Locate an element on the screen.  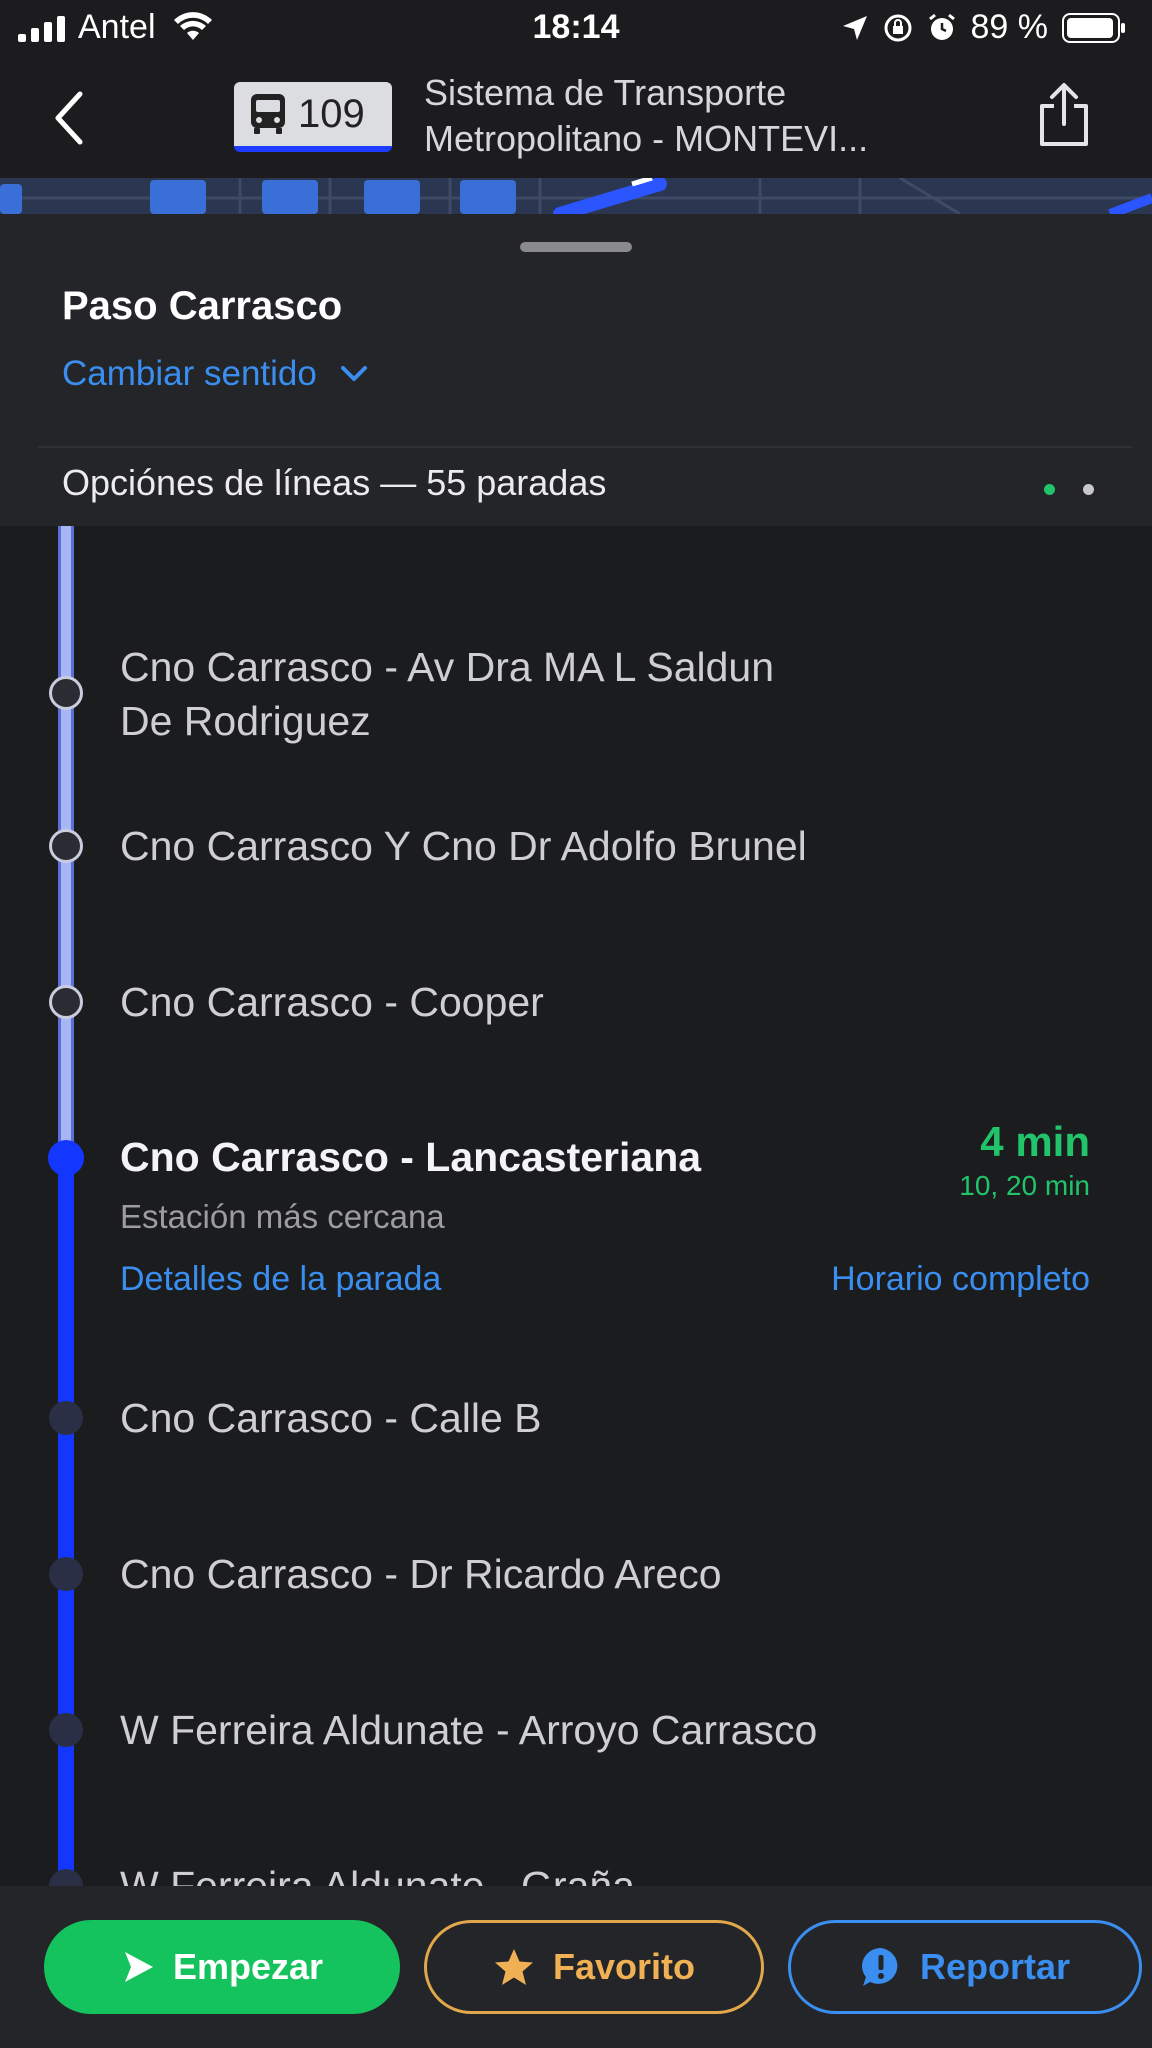
page-dot is located at coordinates (1088, 489).